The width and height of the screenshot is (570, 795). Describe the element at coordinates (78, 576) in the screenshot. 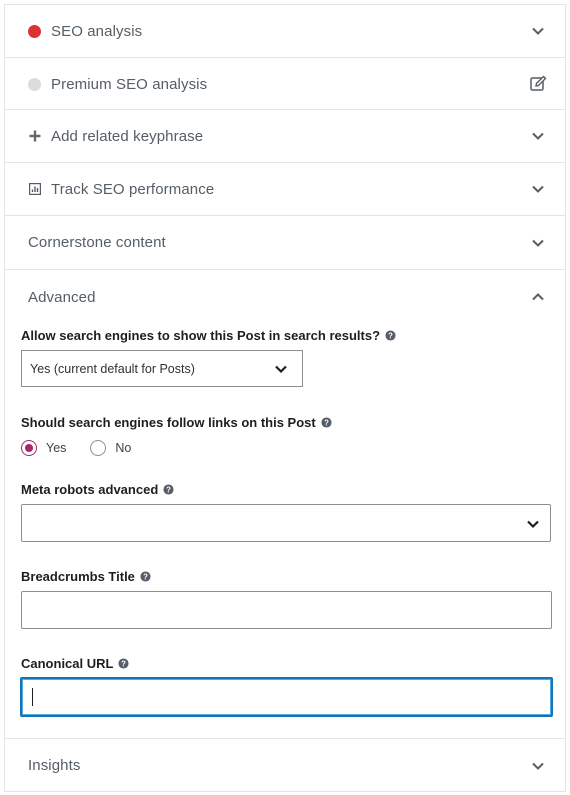

I see `label-text: Breadcrumbs Title` at that location.